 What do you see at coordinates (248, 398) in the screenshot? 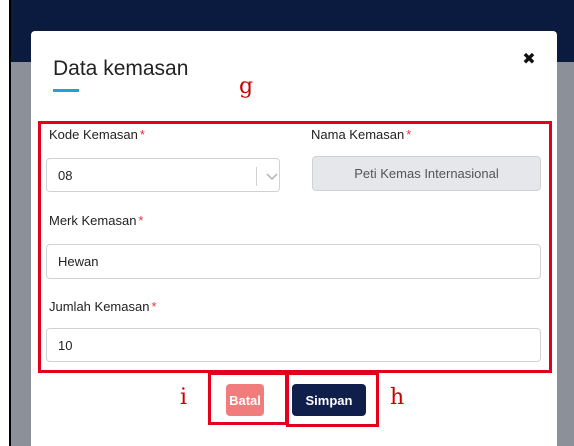
I see `annotation-box-i` at bounding box center [248, 398].